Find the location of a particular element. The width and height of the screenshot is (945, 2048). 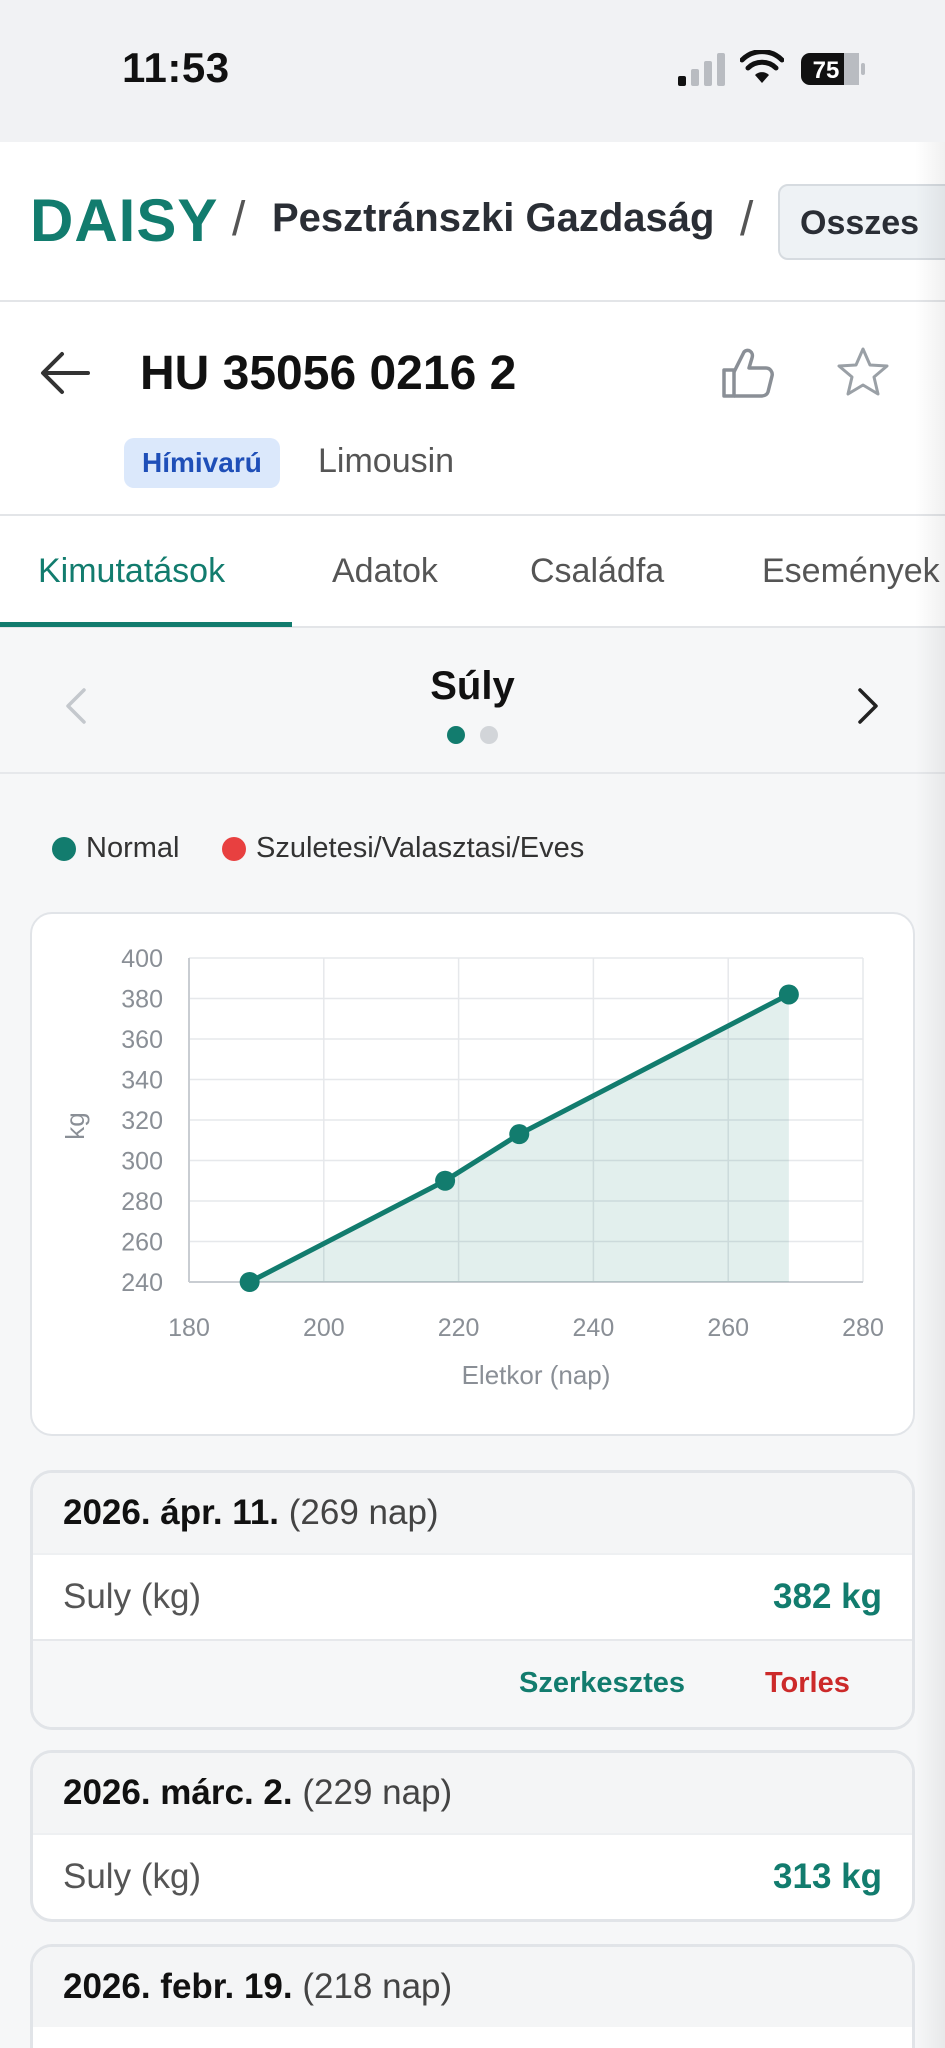

record-date: 2026. márc. 2. is located at coordinates (178, 1792).